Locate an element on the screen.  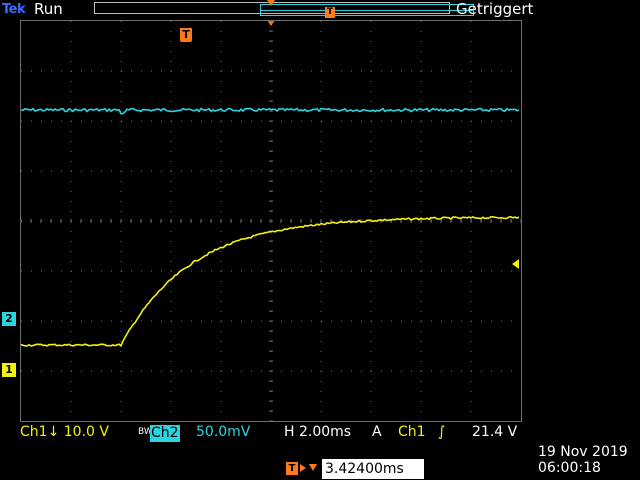
trigger-position-icon: T is located at coordinates (292, 468).